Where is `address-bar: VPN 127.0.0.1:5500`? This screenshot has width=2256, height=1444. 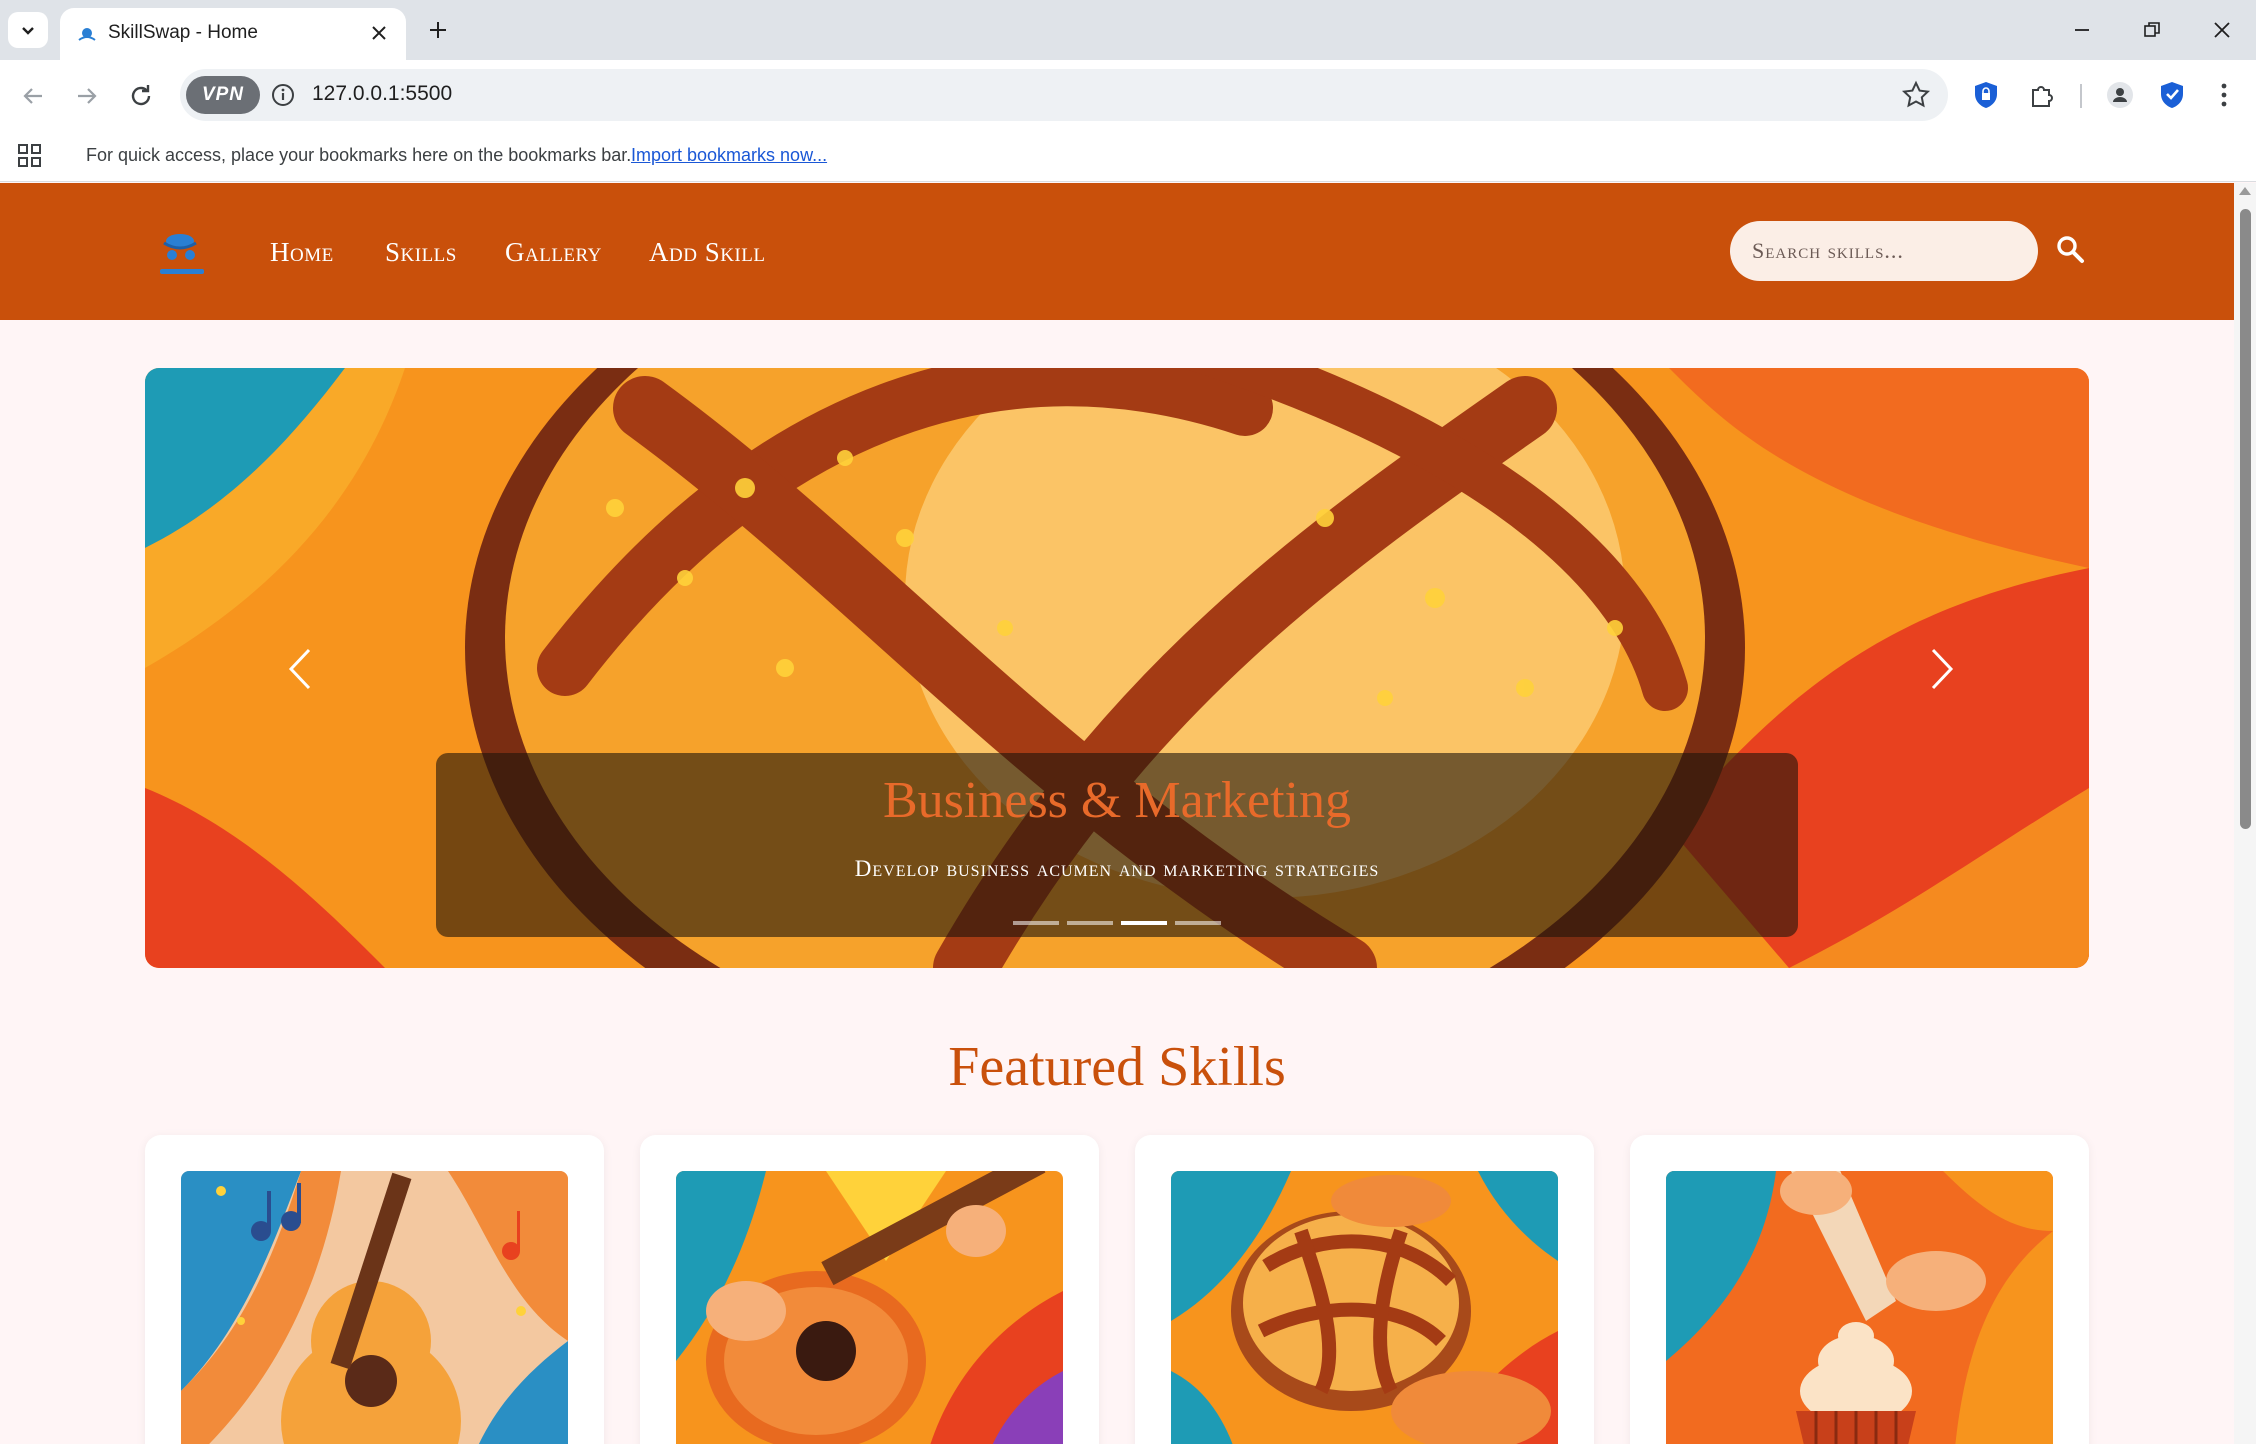 address-bar: VPN 127.0.0.1:5500 is located at coordinates (1064, 95).